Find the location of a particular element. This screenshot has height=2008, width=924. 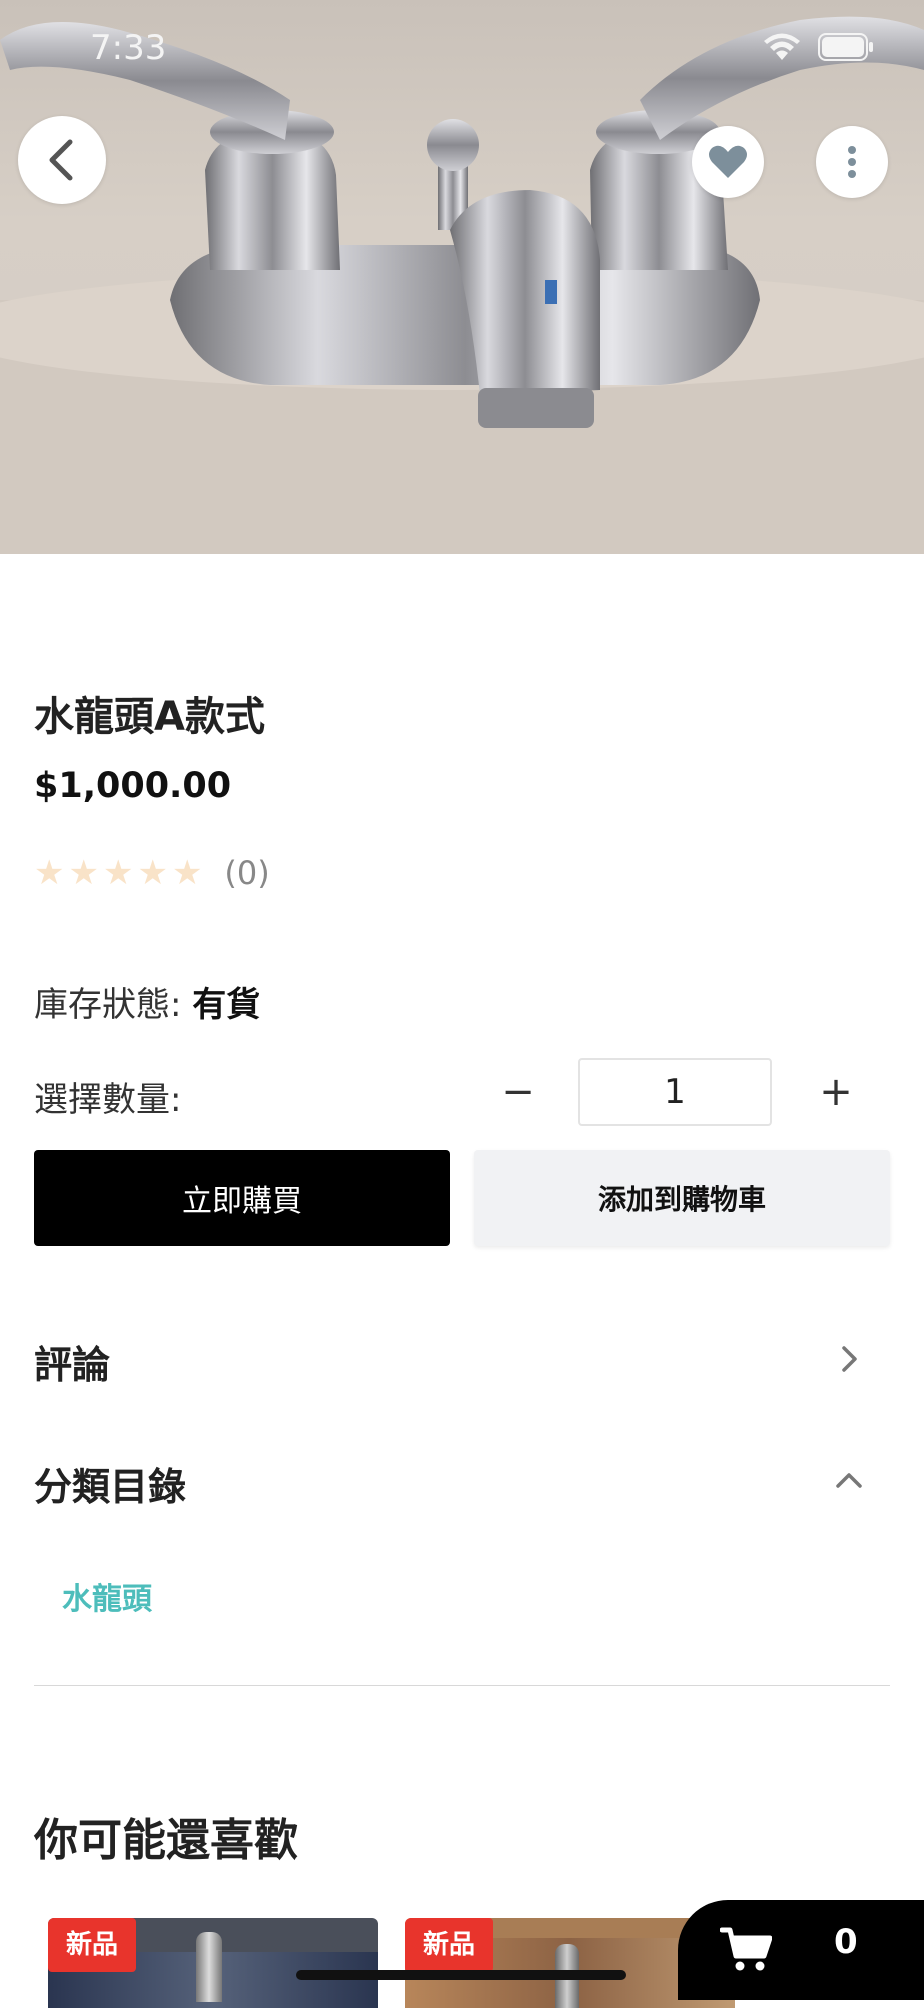

categories-row: 分類目錄 is located at coordinates (110, 1483).